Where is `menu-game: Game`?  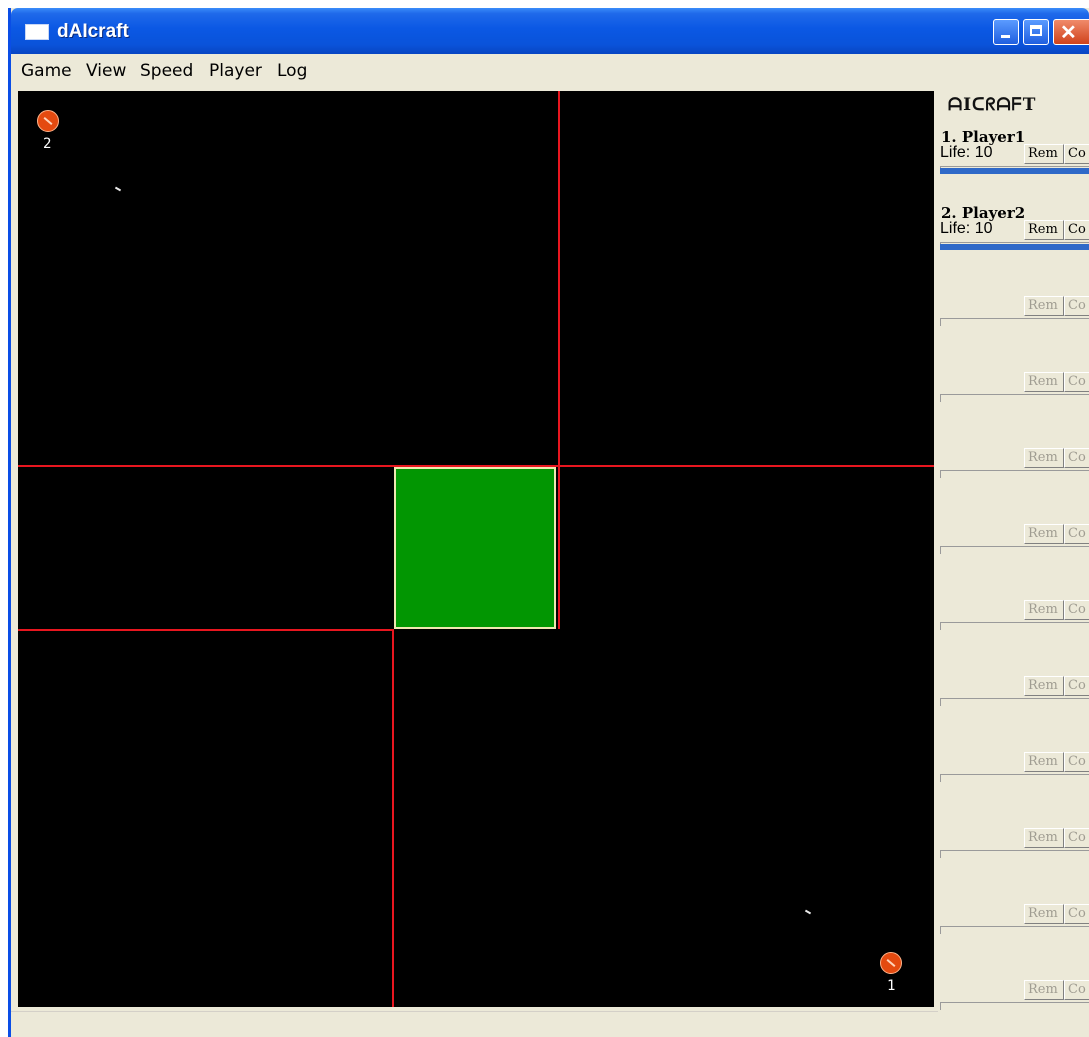 menu-game: Game is located at coordinates (46, 71).